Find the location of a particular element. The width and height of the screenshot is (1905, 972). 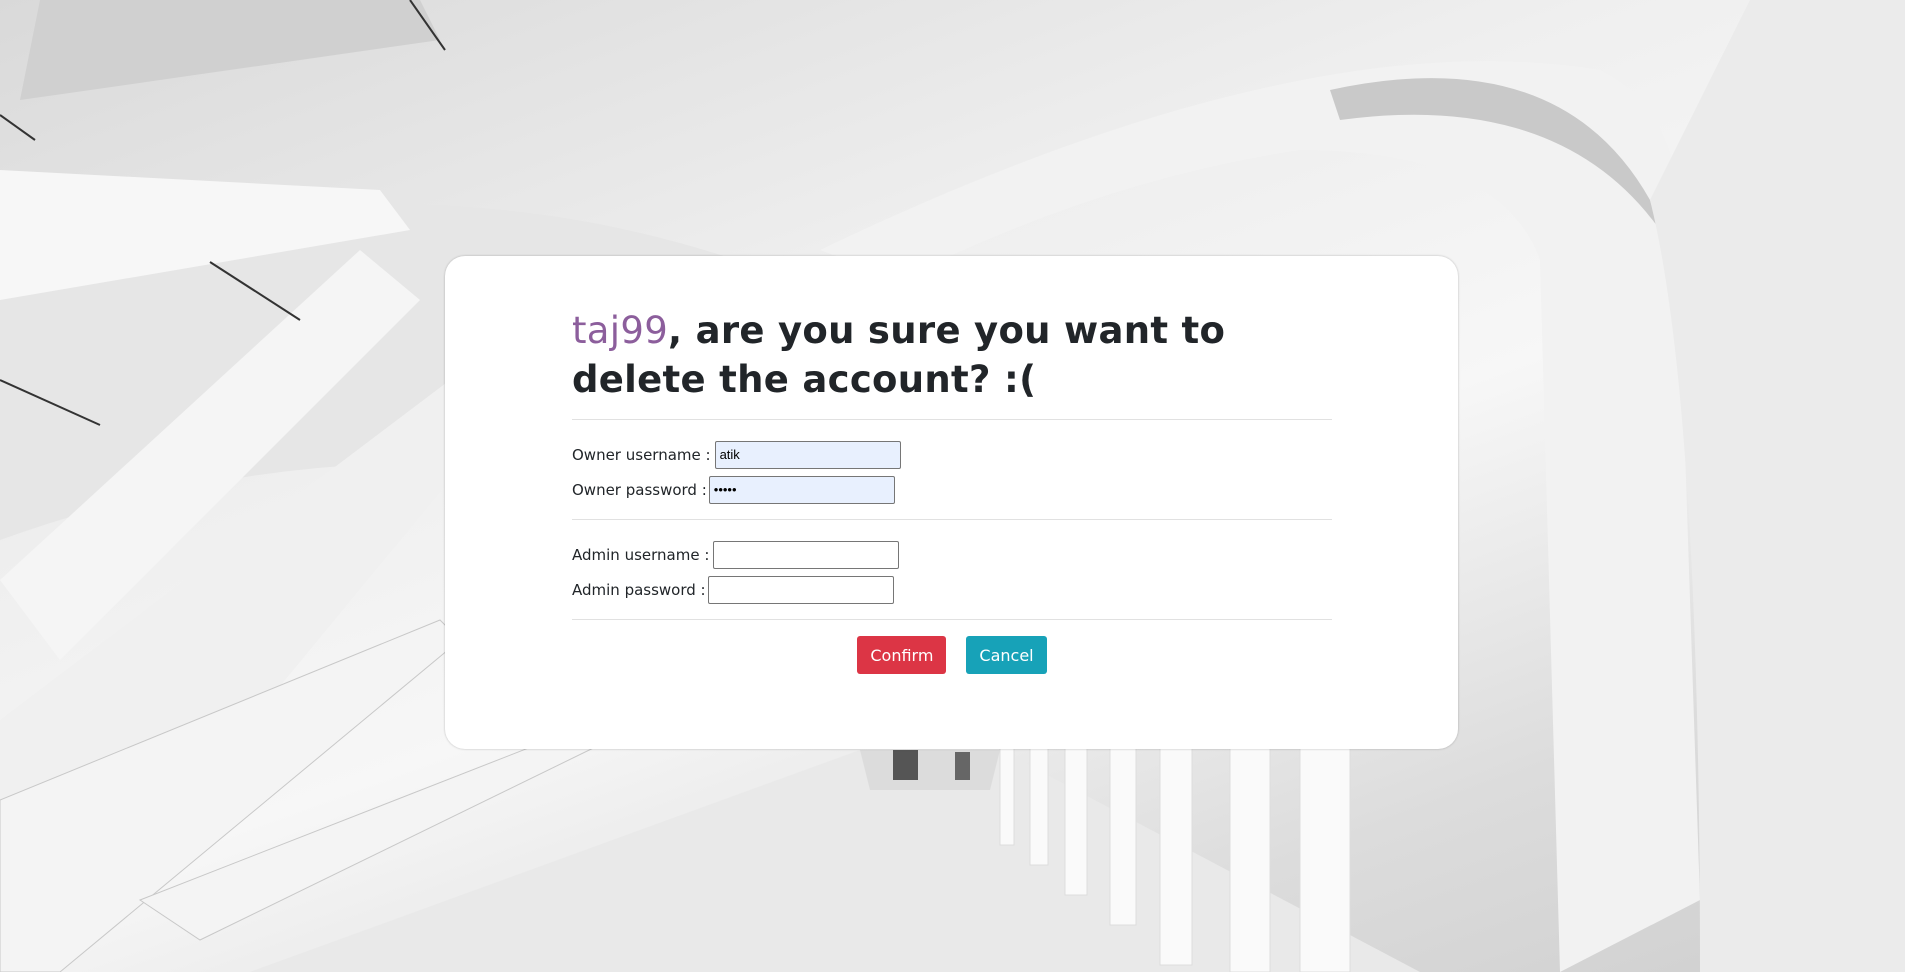

admin-username-label: Admin username : is located at coordinates (641, 554).